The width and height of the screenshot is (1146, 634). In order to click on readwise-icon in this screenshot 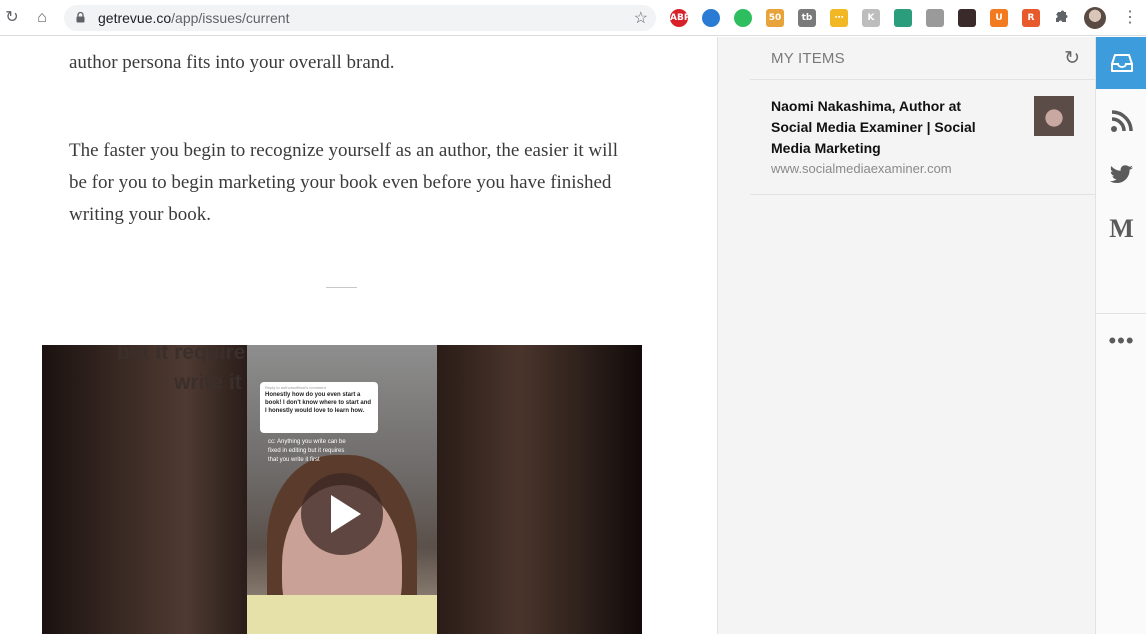, I will do `click(967, 18)`.